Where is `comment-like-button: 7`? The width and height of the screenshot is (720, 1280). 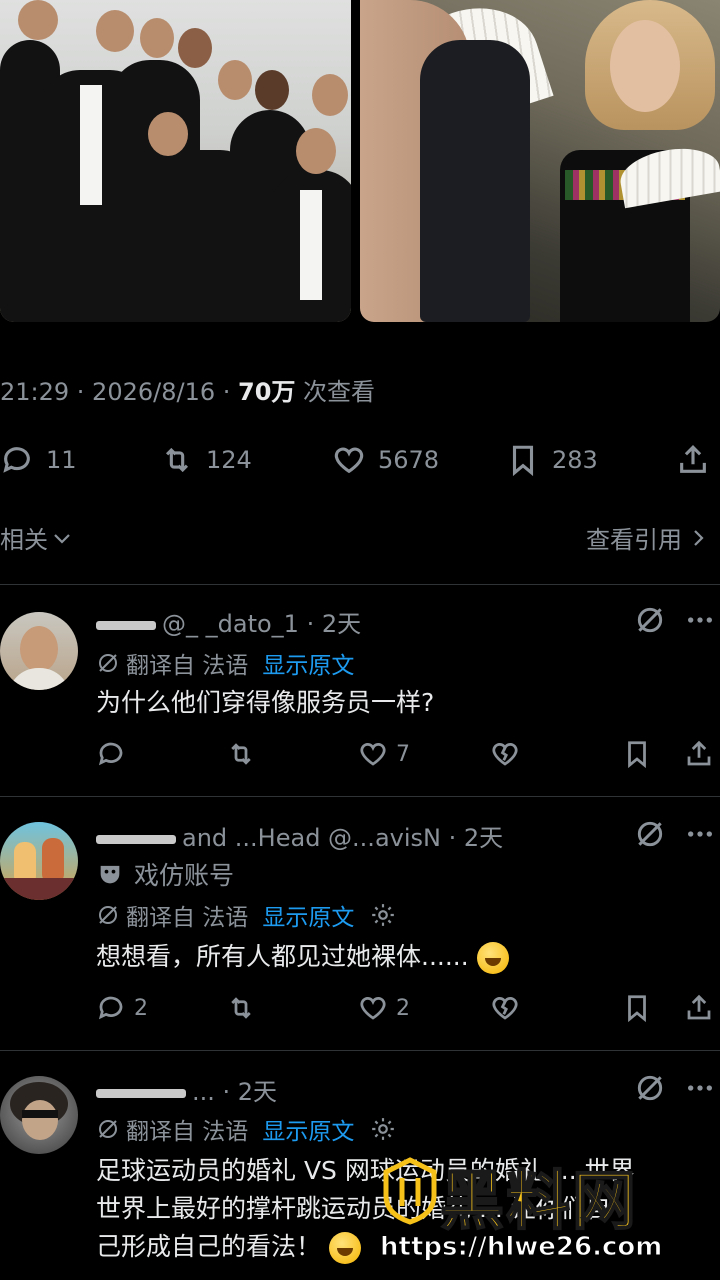 comment-like-button: 7 is located at coordinates (384, 754).